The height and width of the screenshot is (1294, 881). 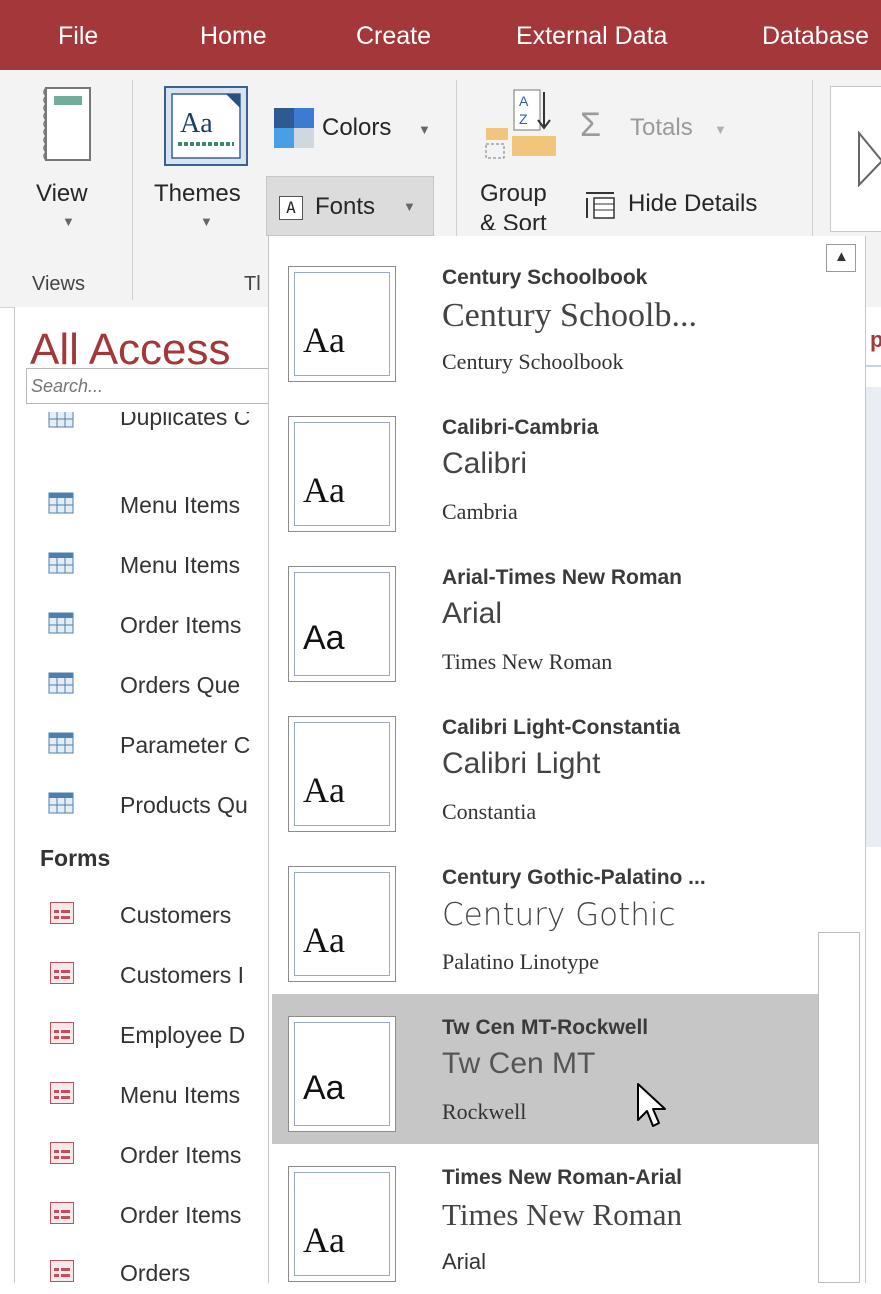 I want to click on colors-label: Colors, so click(x=357, y=127).